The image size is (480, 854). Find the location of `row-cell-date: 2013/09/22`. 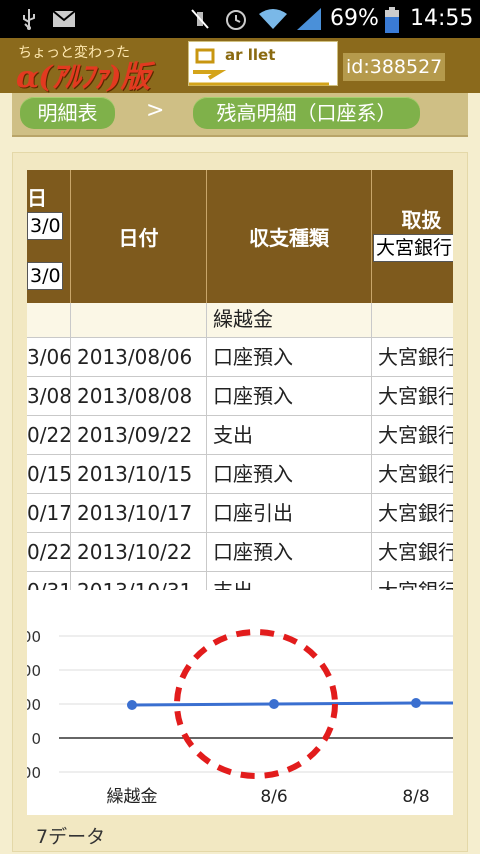

row-cell-date: 2013/09/22 is located at coordinates (139, 435).